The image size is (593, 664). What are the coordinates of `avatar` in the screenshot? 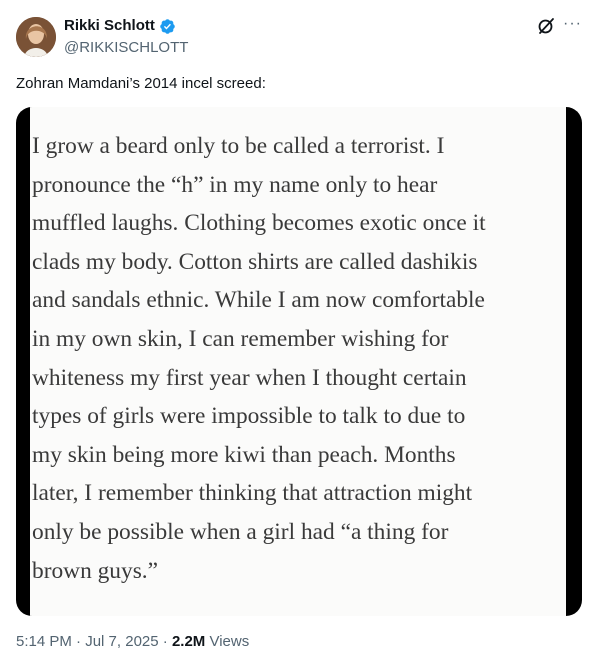 It's located at (36, 37).